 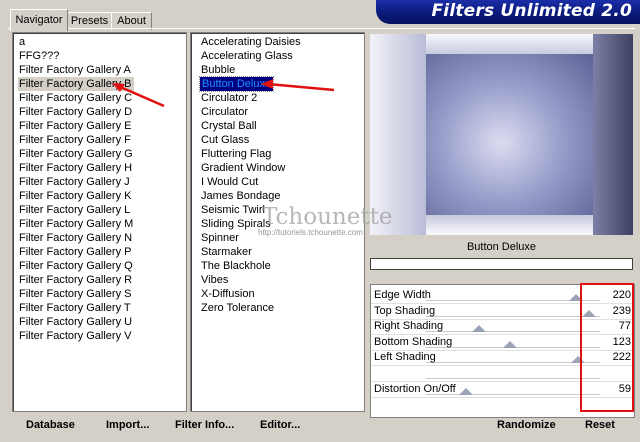 What do you see at coordinates (413, 341) in the screenshot?
I see `parameter-label: Bottom Shading` at bounding box center [413, 341].